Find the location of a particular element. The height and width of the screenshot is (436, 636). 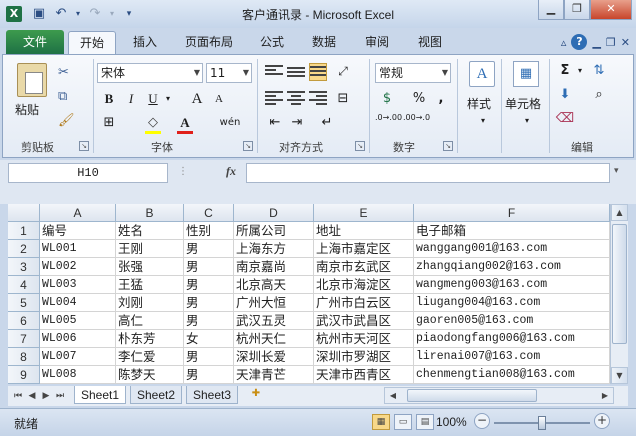

increase-decimal-button: .0→.00 is located at coordinates (388, 123).